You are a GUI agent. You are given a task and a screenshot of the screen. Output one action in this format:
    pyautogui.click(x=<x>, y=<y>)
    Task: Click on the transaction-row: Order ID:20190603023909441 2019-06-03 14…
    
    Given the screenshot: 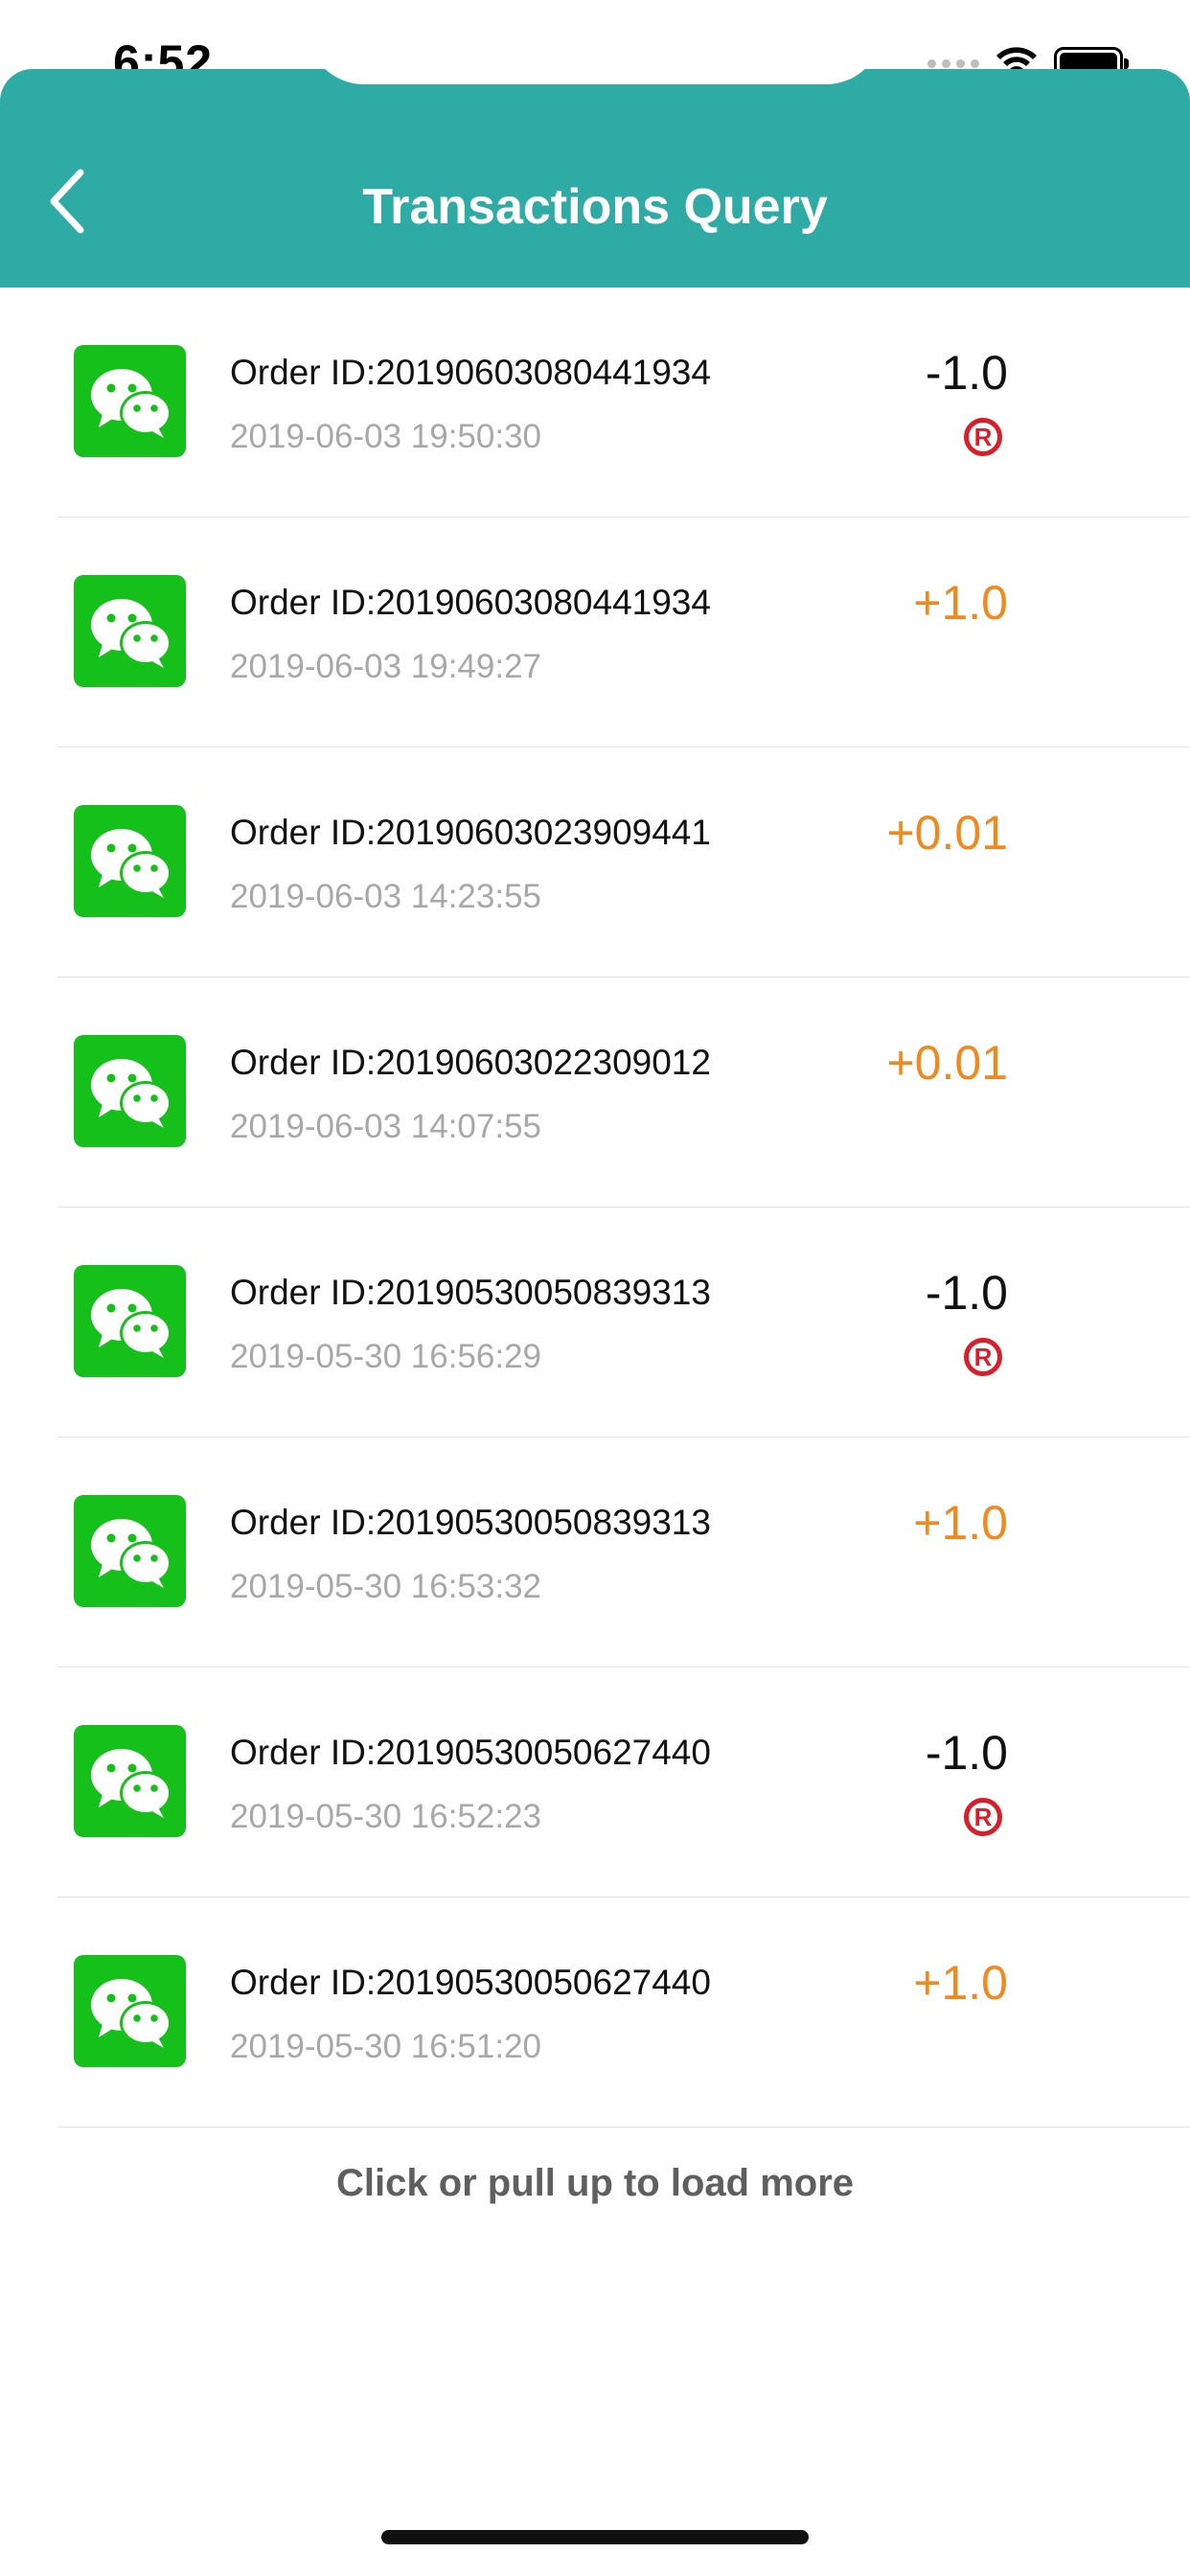 What is the action you would take?
    pyautogui.click(x=623, y=863)
    